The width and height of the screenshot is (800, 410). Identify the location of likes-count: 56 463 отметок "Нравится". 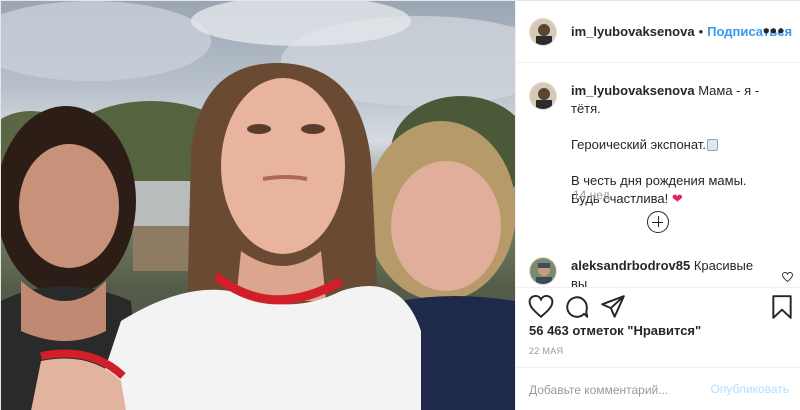
(615, 330).